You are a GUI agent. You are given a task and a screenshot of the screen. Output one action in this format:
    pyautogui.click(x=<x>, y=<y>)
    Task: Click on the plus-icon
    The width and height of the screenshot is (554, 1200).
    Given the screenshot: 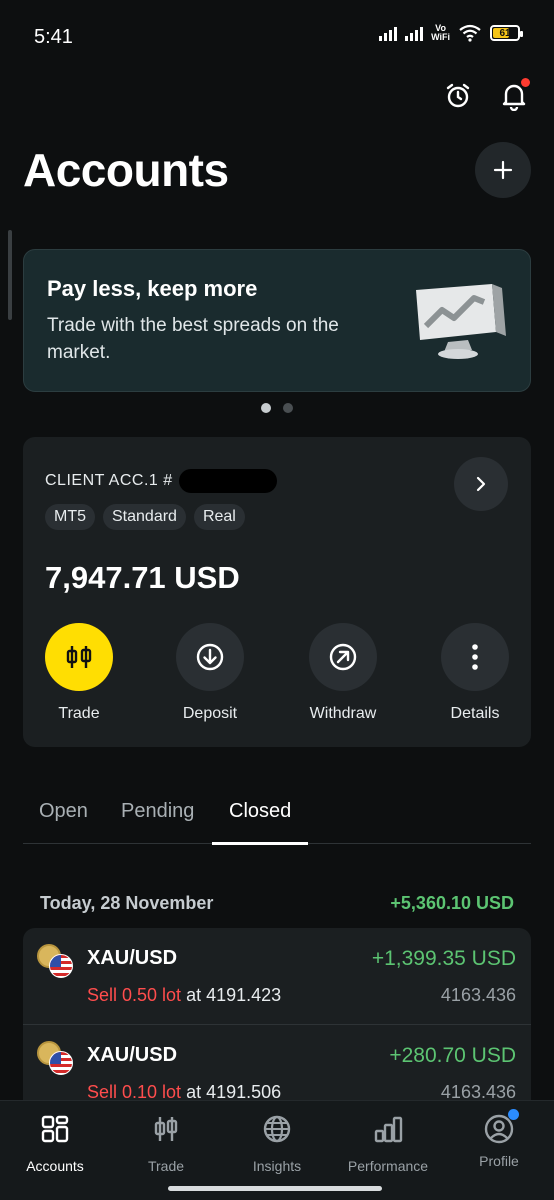 What is the action you would take?
    pyautogui.click(x=503, y=170)
    